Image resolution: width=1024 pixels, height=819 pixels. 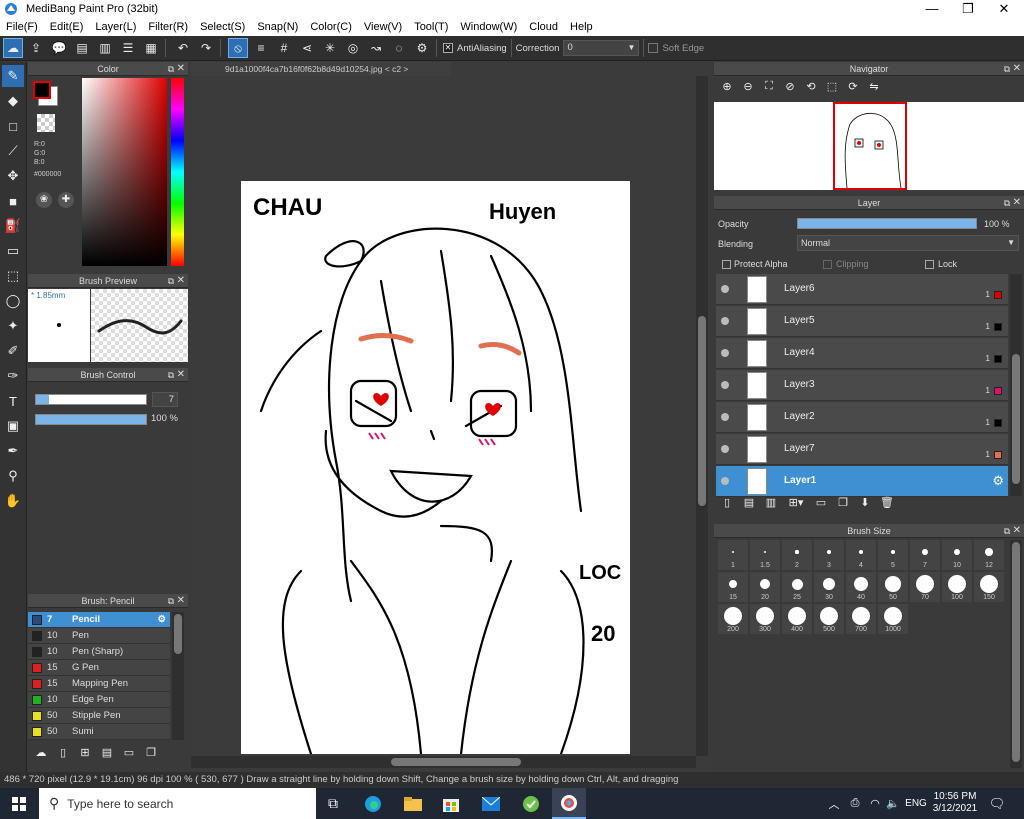 I want to click on bucket-tool-icon: ⛽, so click(x=13, y=226).